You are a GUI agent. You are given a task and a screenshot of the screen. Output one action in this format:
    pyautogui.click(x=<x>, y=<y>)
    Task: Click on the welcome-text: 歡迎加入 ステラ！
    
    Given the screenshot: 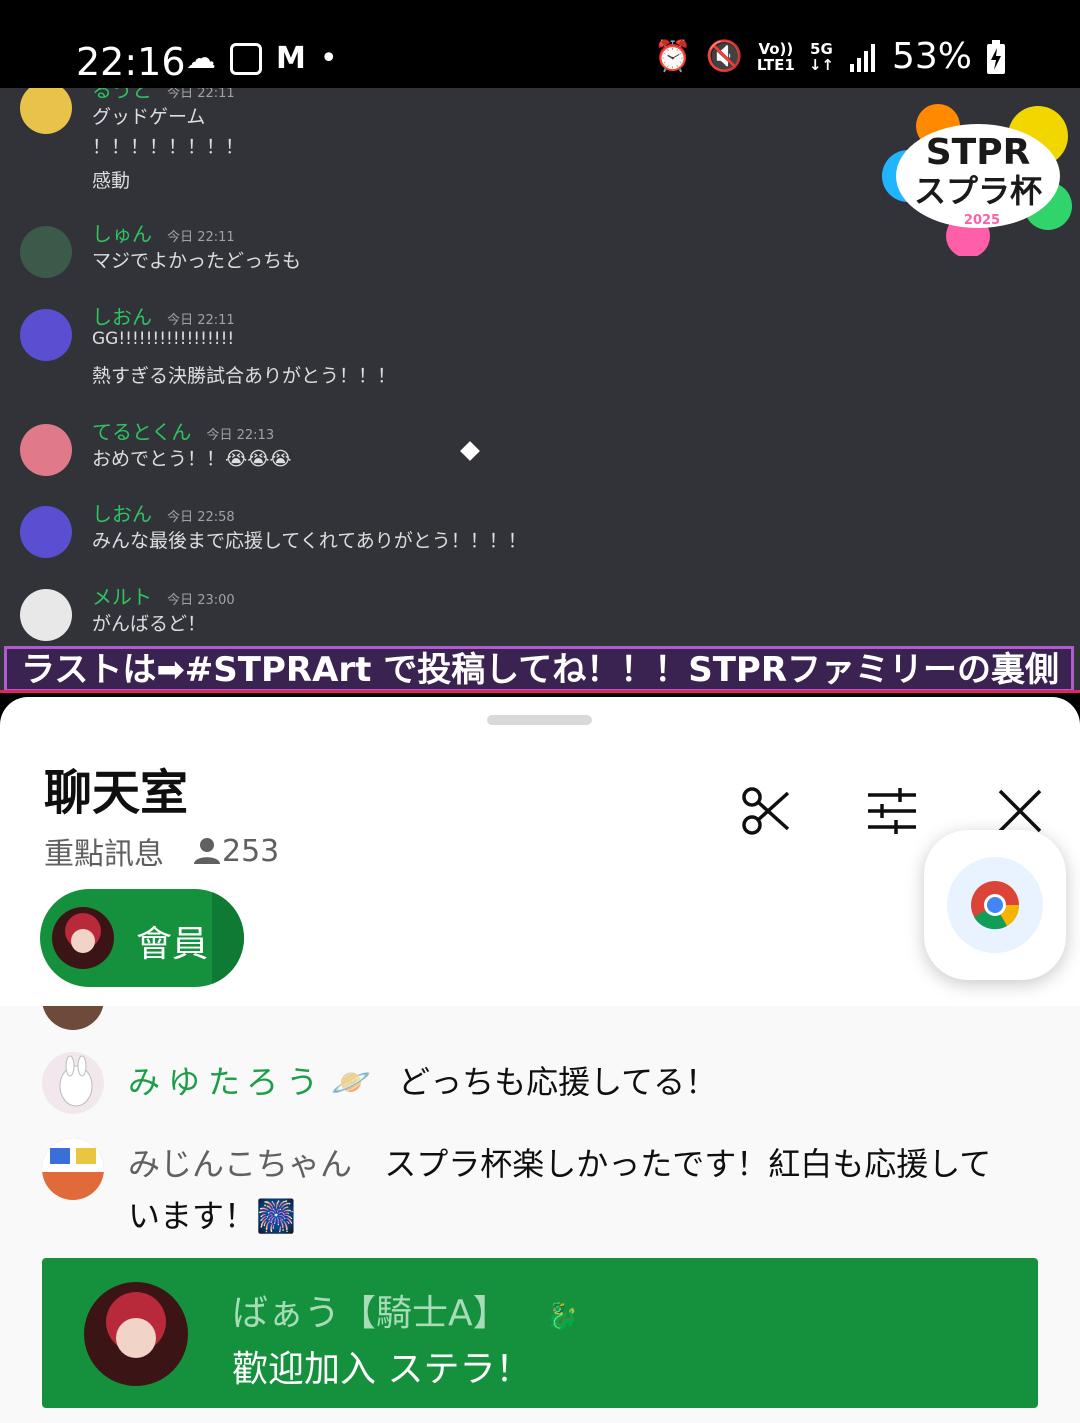 What is the action you would take?
    pyautogui.click(x=382, y=1369)
    